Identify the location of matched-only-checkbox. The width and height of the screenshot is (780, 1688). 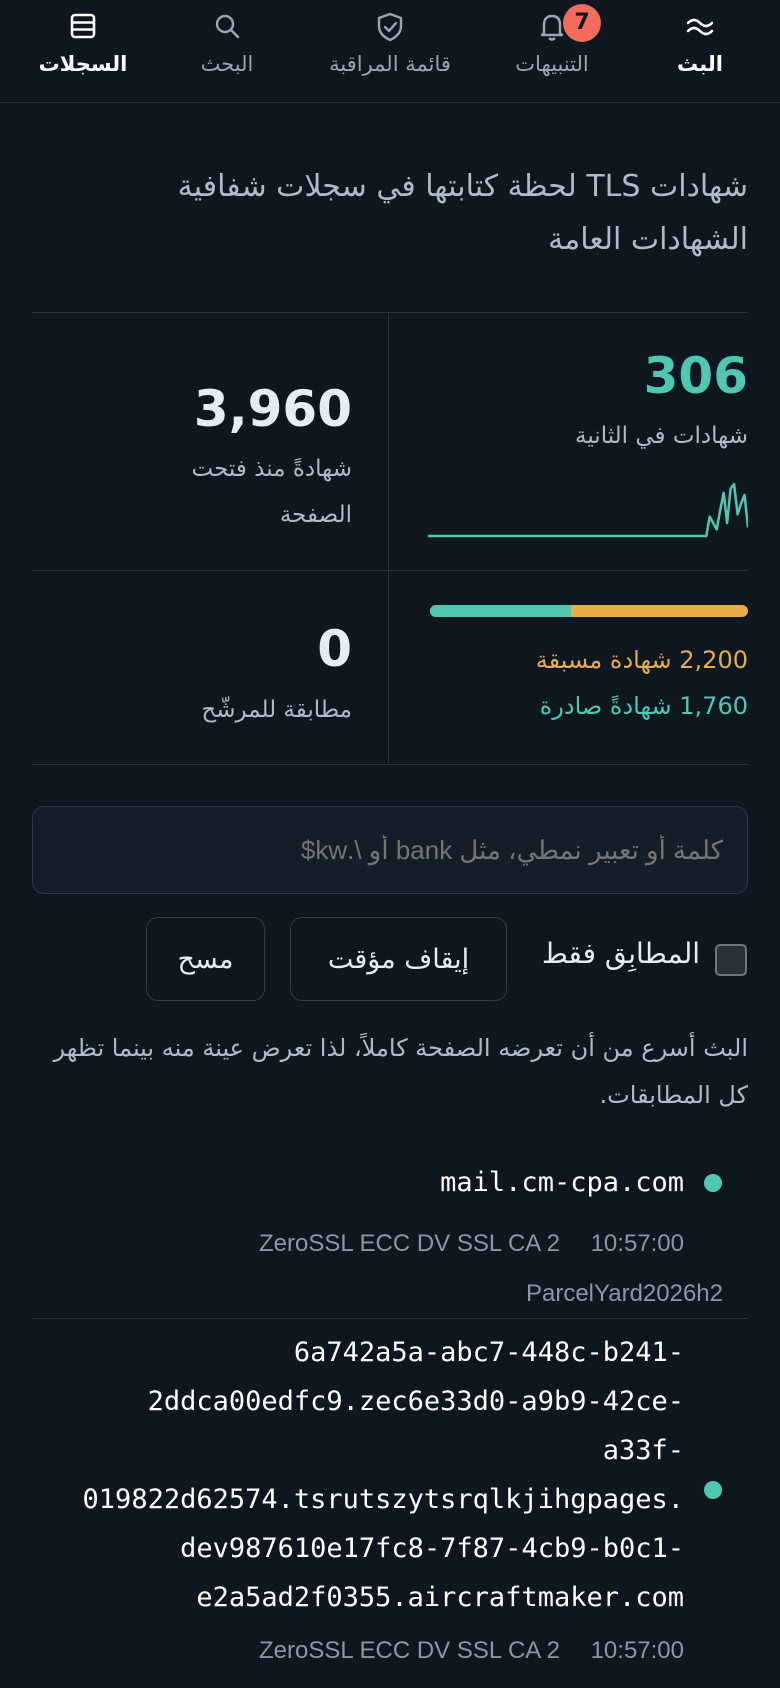
(731, 960).